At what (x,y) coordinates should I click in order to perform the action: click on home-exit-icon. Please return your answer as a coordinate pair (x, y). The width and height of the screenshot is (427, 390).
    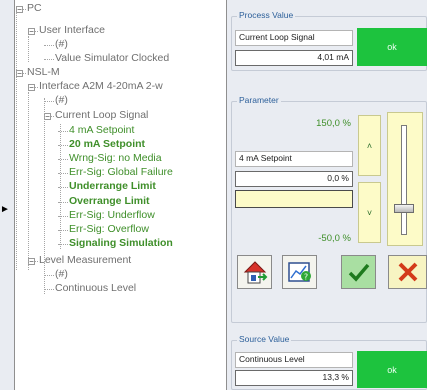
    Looking at the image, I should click on (255, 272).